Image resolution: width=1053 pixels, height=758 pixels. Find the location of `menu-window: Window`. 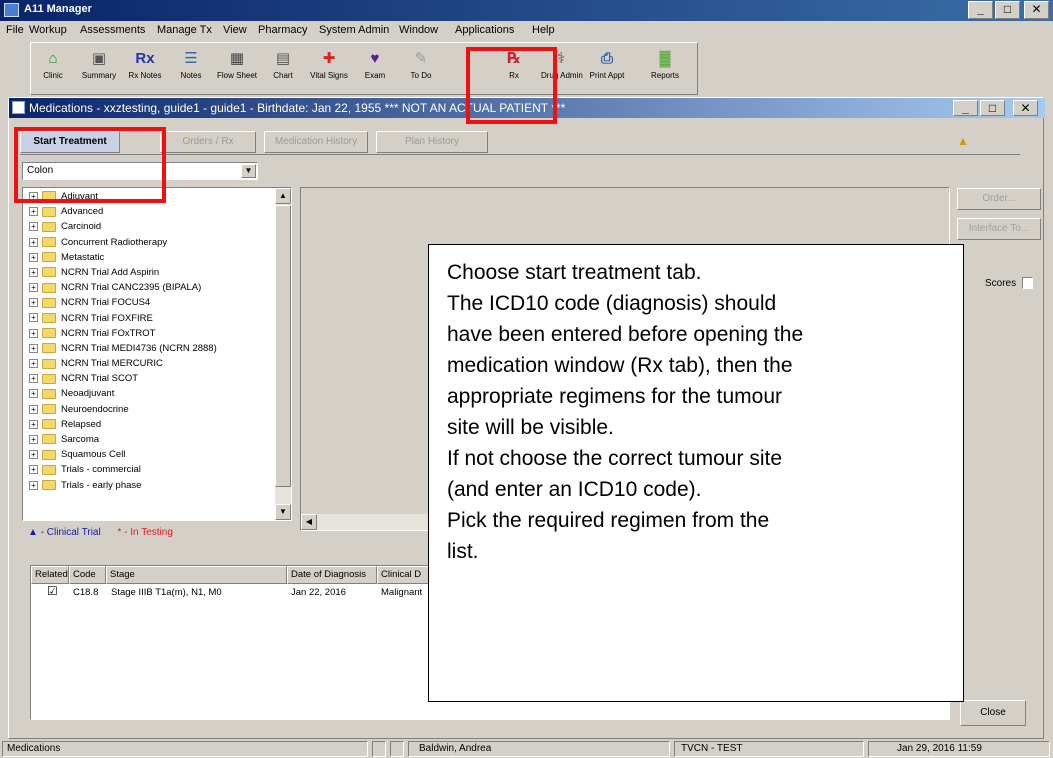

menu-window: Window is located at coordinates (418, 30).